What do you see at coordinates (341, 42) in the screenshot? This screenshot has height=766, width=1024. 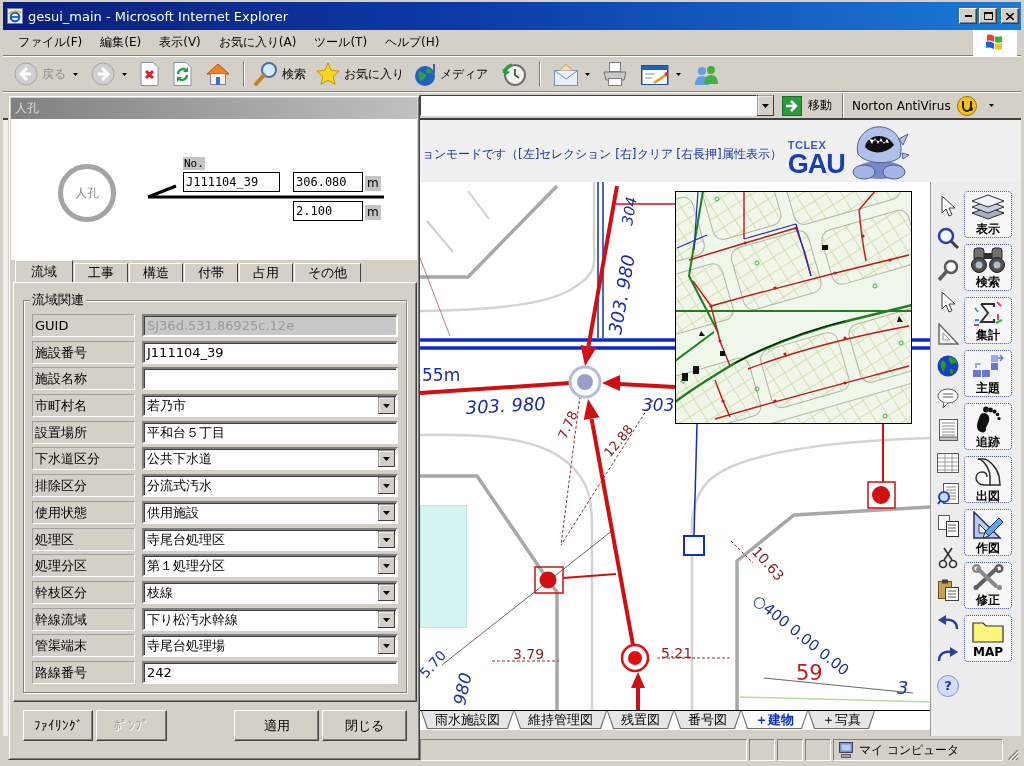 I see `menu-item: ツール(T)` at bounding box center [341, 42].